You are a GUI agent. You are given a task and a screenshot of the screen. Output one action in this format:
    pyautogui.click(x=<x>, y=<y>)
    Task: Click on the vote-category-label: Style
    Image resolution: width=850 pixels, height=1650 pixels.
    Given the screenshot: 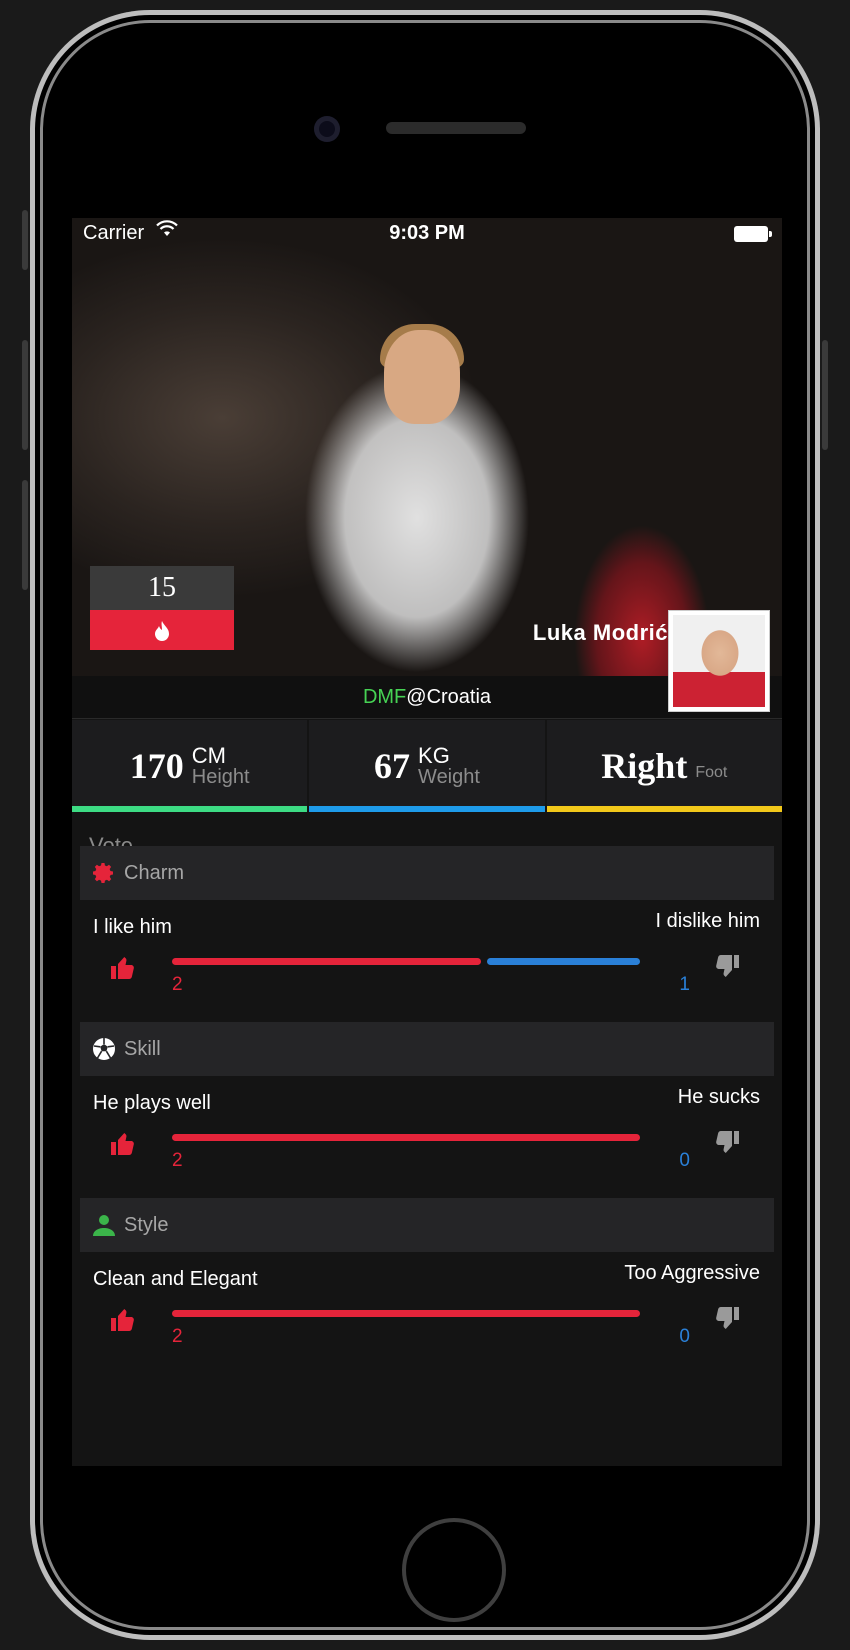 What is the action you would take?
    pyautogui.click(x=146, y=1224)
    